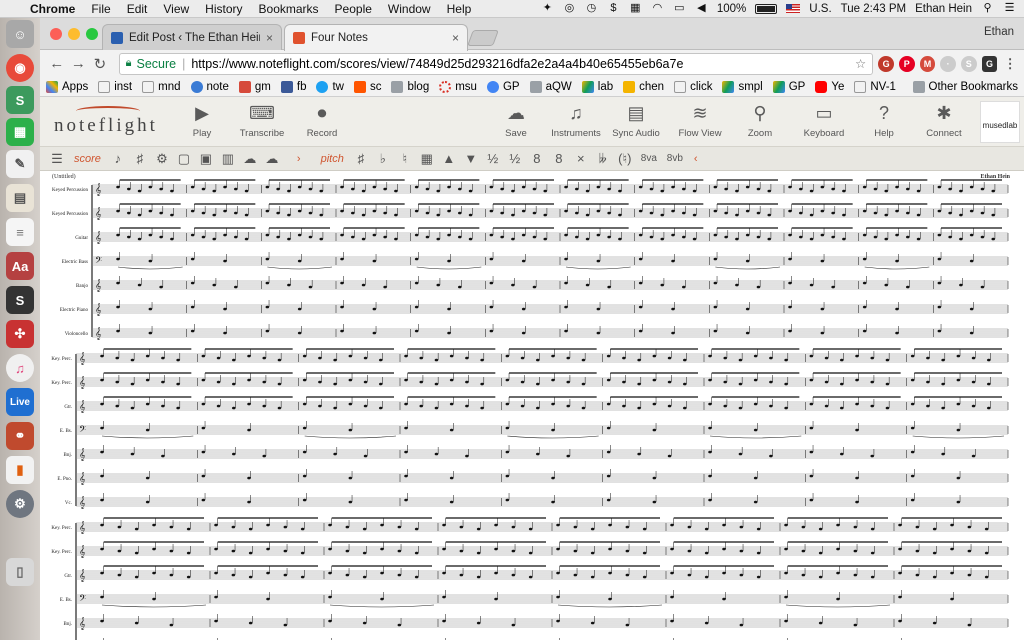 This screenshot has height=640, width=1024. I want to click on score-palette-chevron: ›, so click(299, 159).